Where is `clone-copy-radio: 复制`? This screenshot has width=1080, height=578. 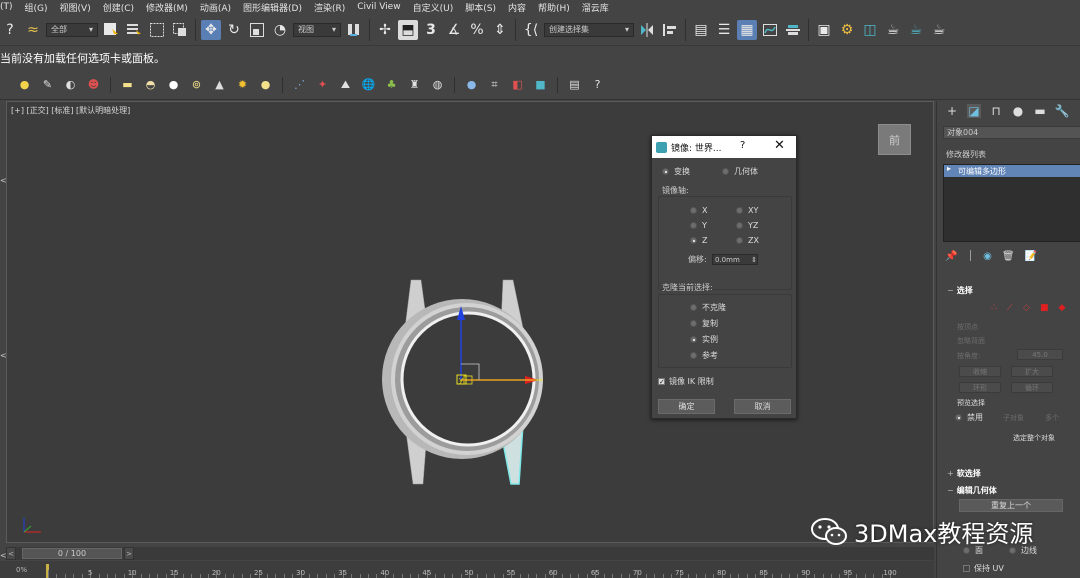
clone-copy-radio: 复制 is located at coordinates (704, 323).